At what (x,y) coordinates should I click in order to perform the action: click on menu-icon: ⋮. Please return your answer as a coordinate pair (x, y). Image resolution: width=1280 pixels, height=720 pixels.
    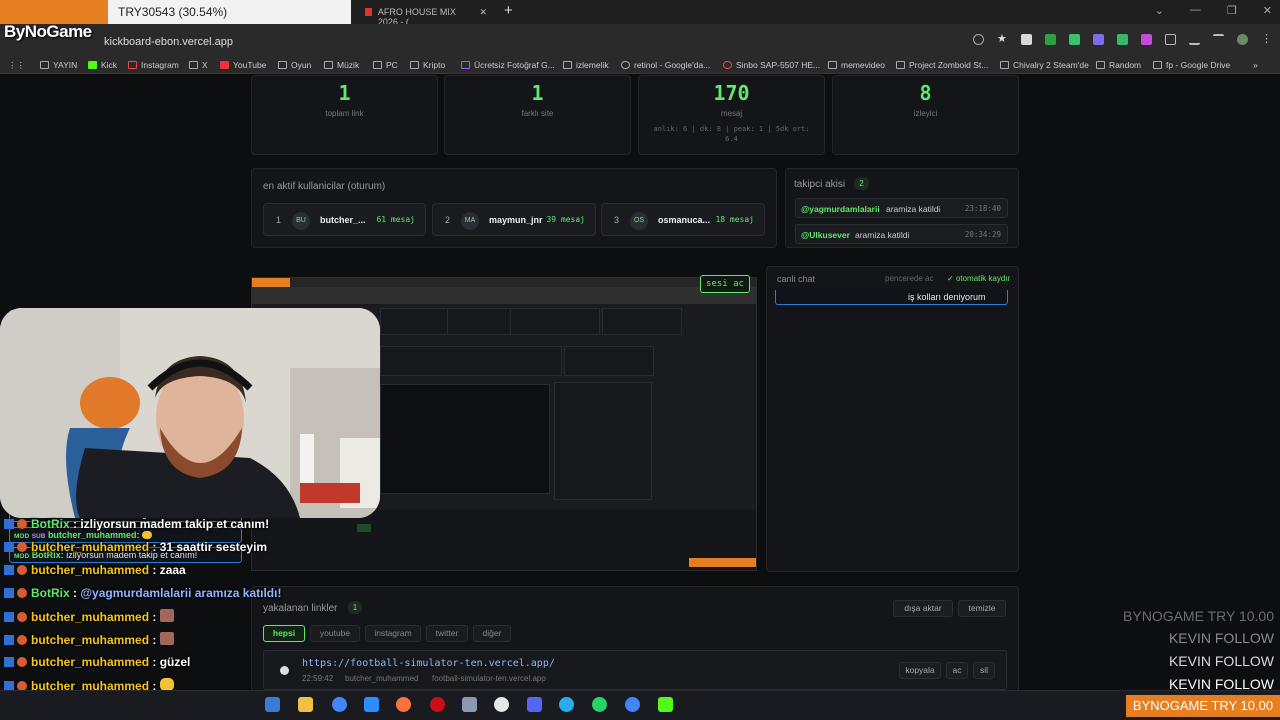
    Looking at the image, I should click on (1266, 39).